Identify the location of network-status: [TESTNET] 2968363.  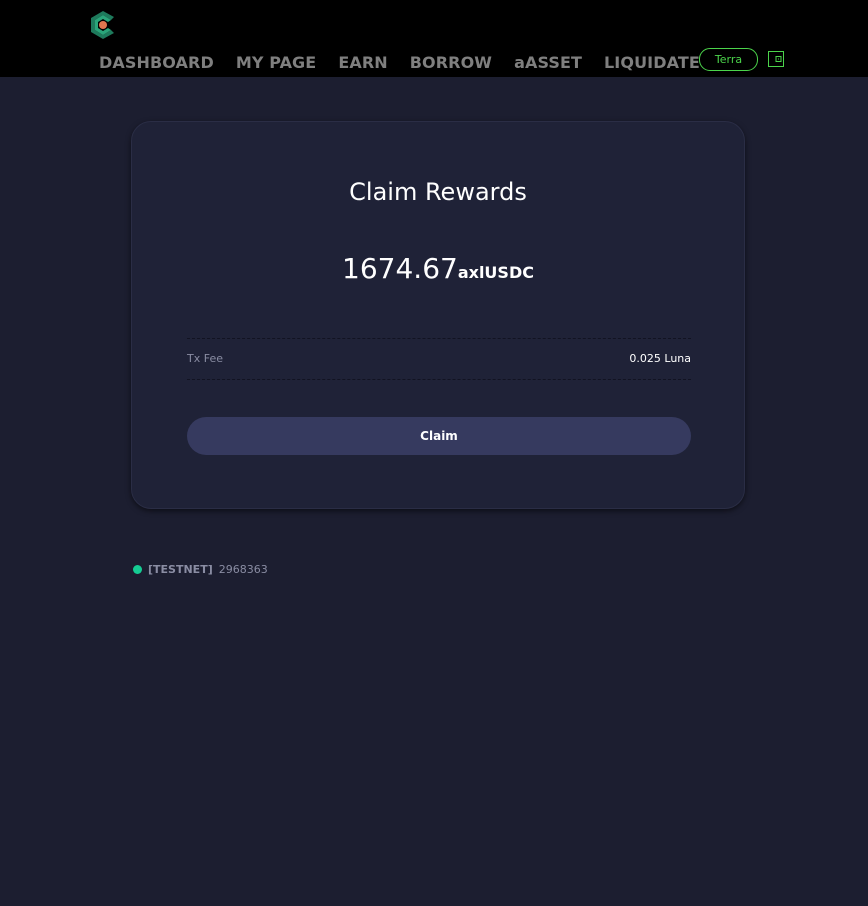
(200, 569).